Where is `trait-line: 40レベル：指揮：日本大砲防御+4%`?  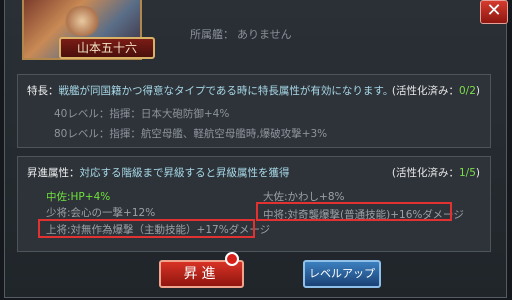
trait-line: 40レベル：指揮：日本大砲防御+4% is located at coordinates (142, 114).